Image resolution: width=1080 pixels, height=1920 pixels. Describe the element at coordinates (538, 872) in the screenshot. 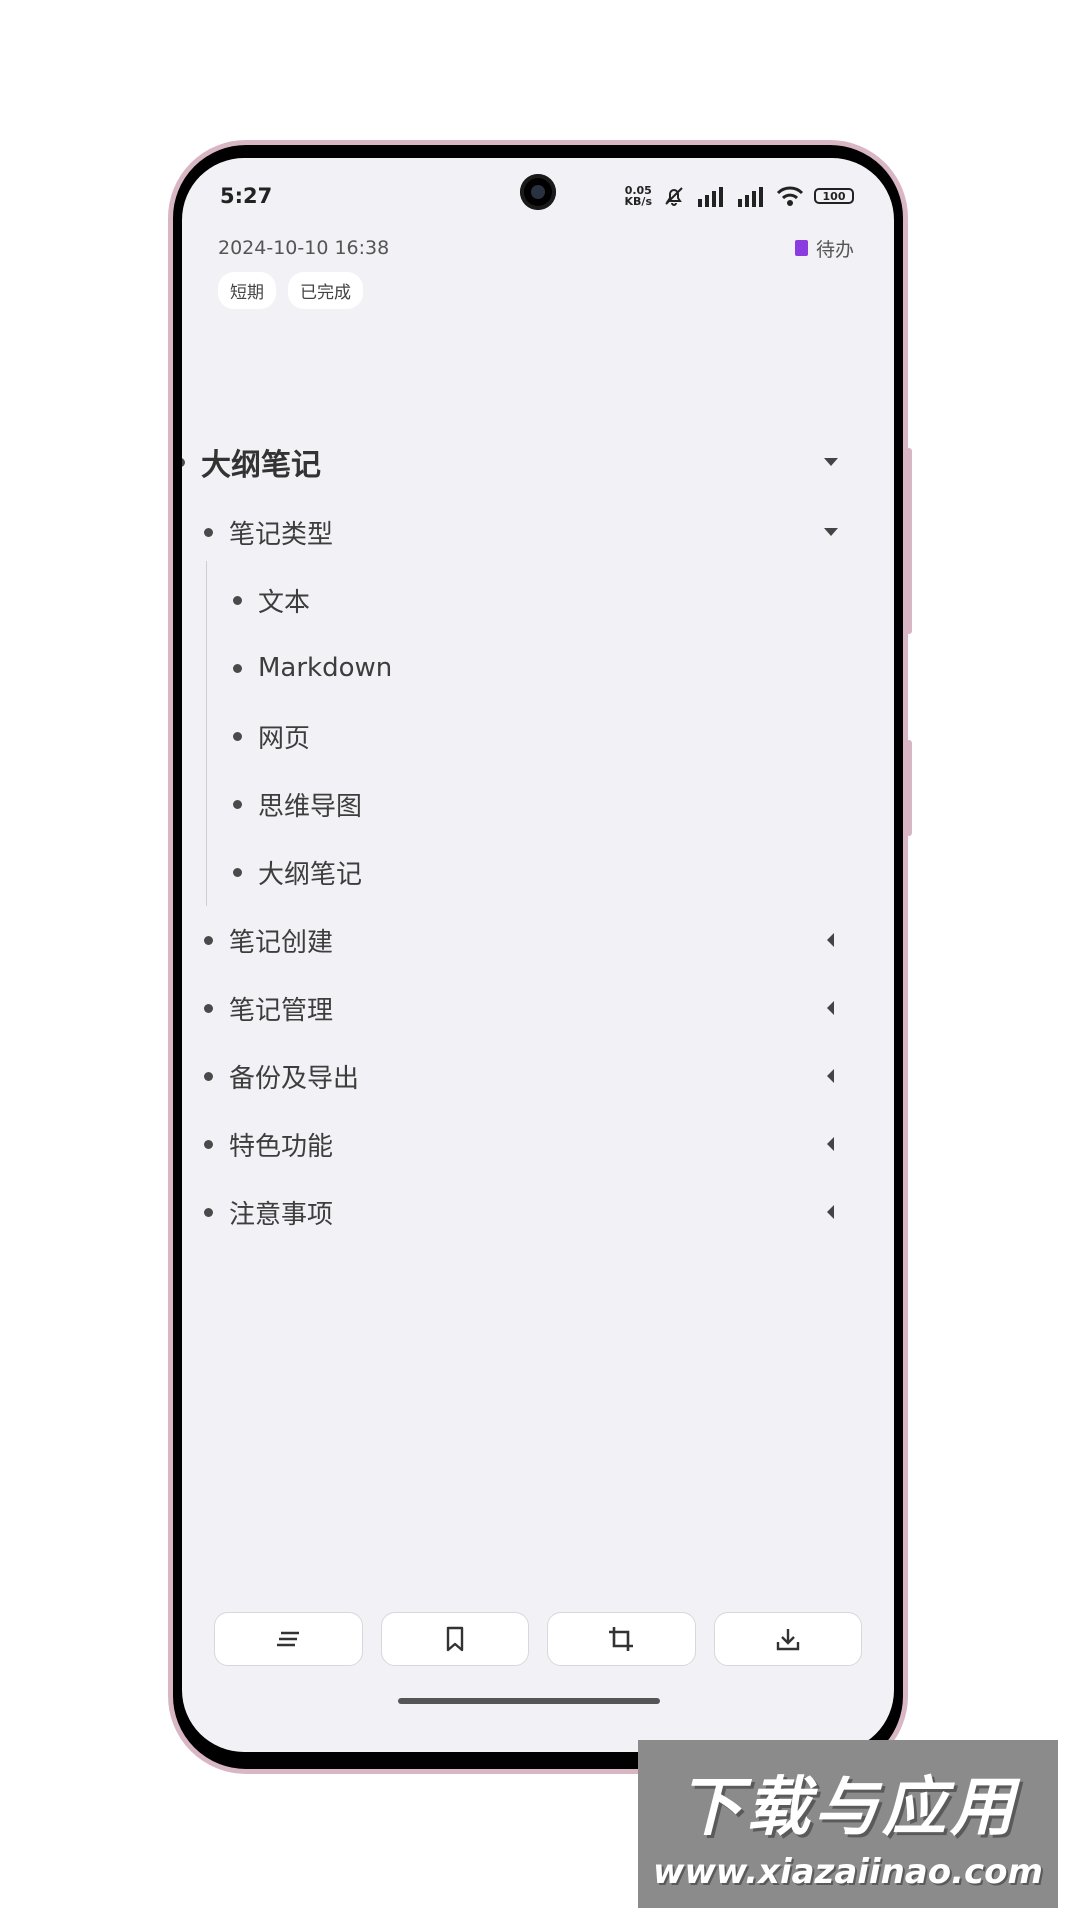

I see `outline-child: 大纲笔记` at that location.